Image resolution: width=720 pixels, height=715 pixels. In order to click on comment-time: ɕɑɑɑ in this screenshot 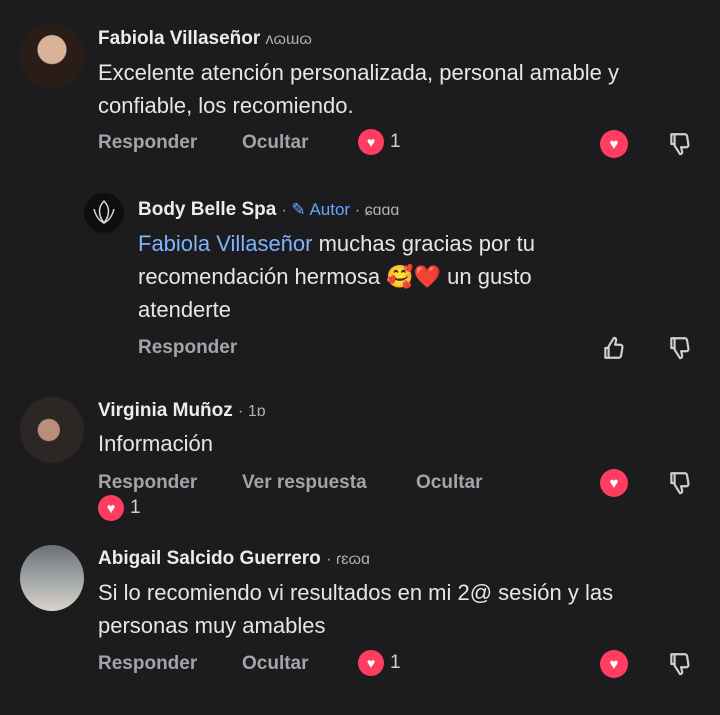, I will do `click(382, 210)`.